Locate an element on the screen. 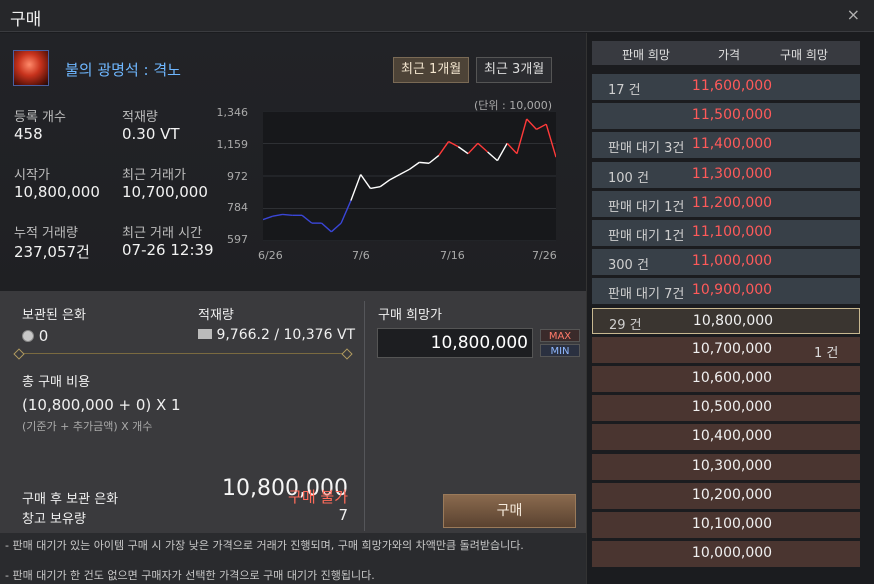 The height and width of the screenshot is (584, 874). silver-value-row: 0 is located at coordinates (35, 336).